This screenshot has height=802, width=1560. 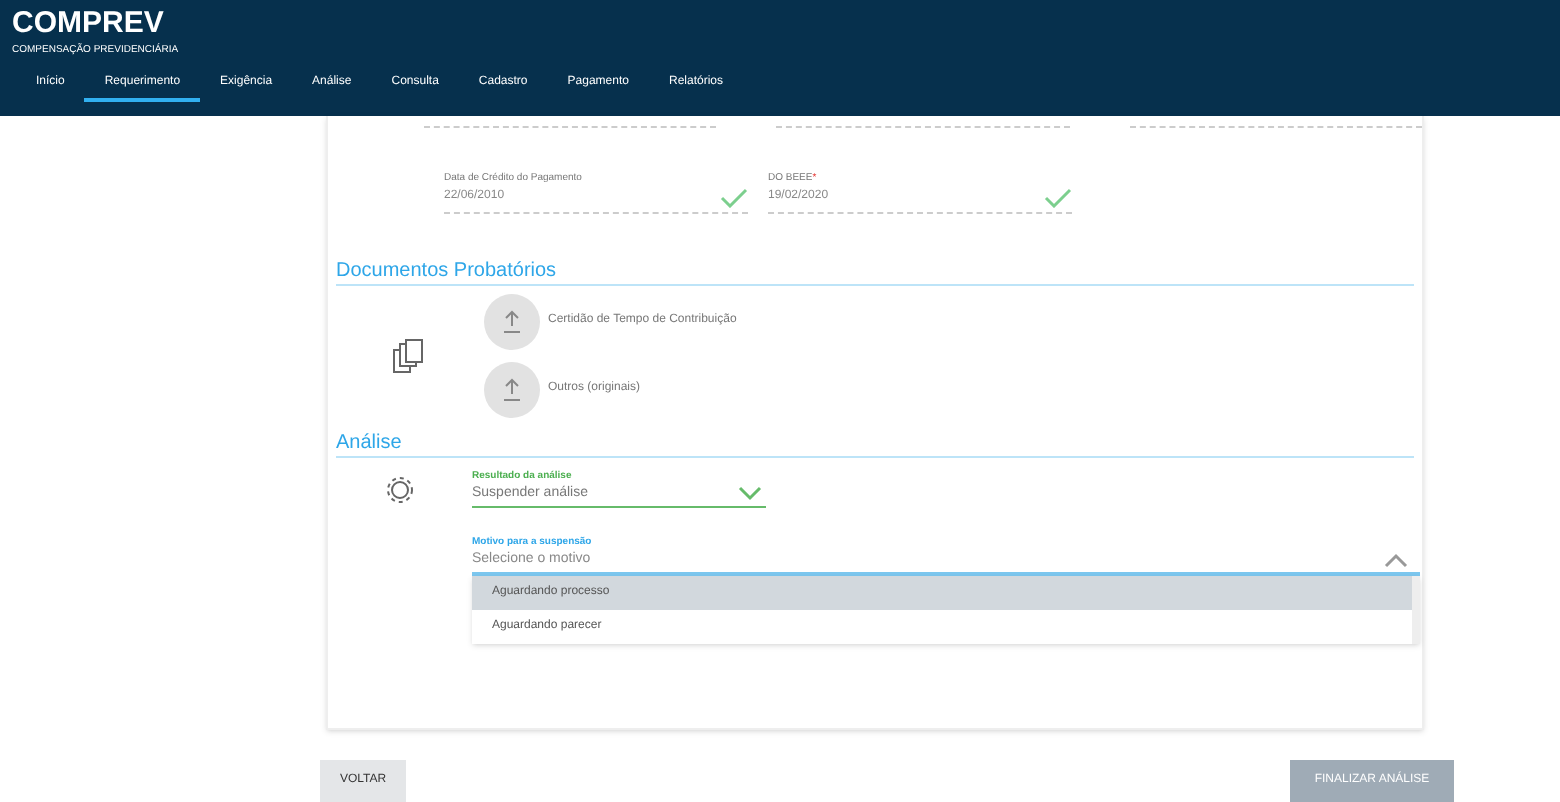 I want to click on logo: COMPREV, so click(x=89, y=24).